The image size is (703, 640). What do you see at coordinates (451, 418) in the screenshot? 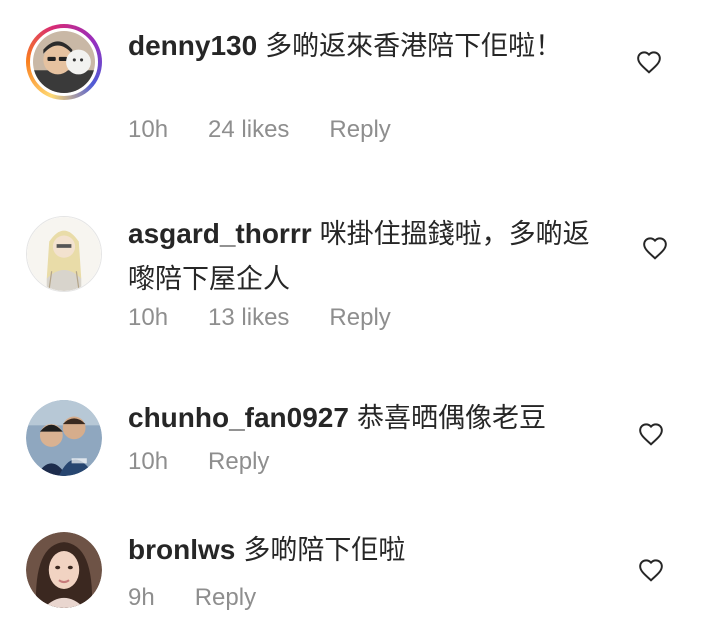
I see `comment-text: 恭喜晒偶像老豆` at bounding box center [451, 418].